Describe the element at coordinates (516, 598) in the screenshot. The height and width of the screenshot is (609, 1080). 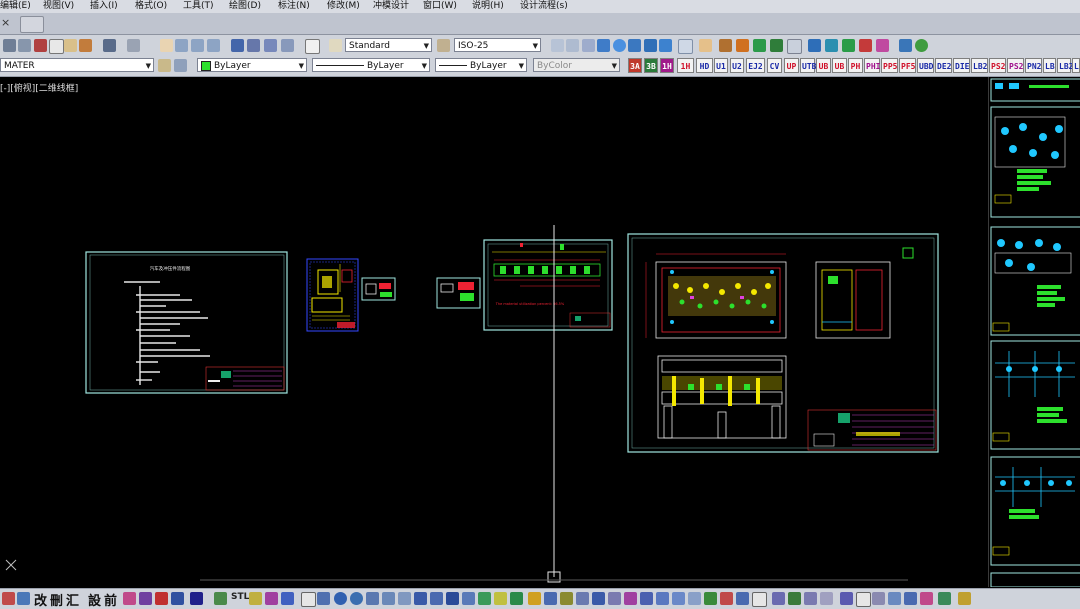
I see `bottom-tool-25-icon` at that location.